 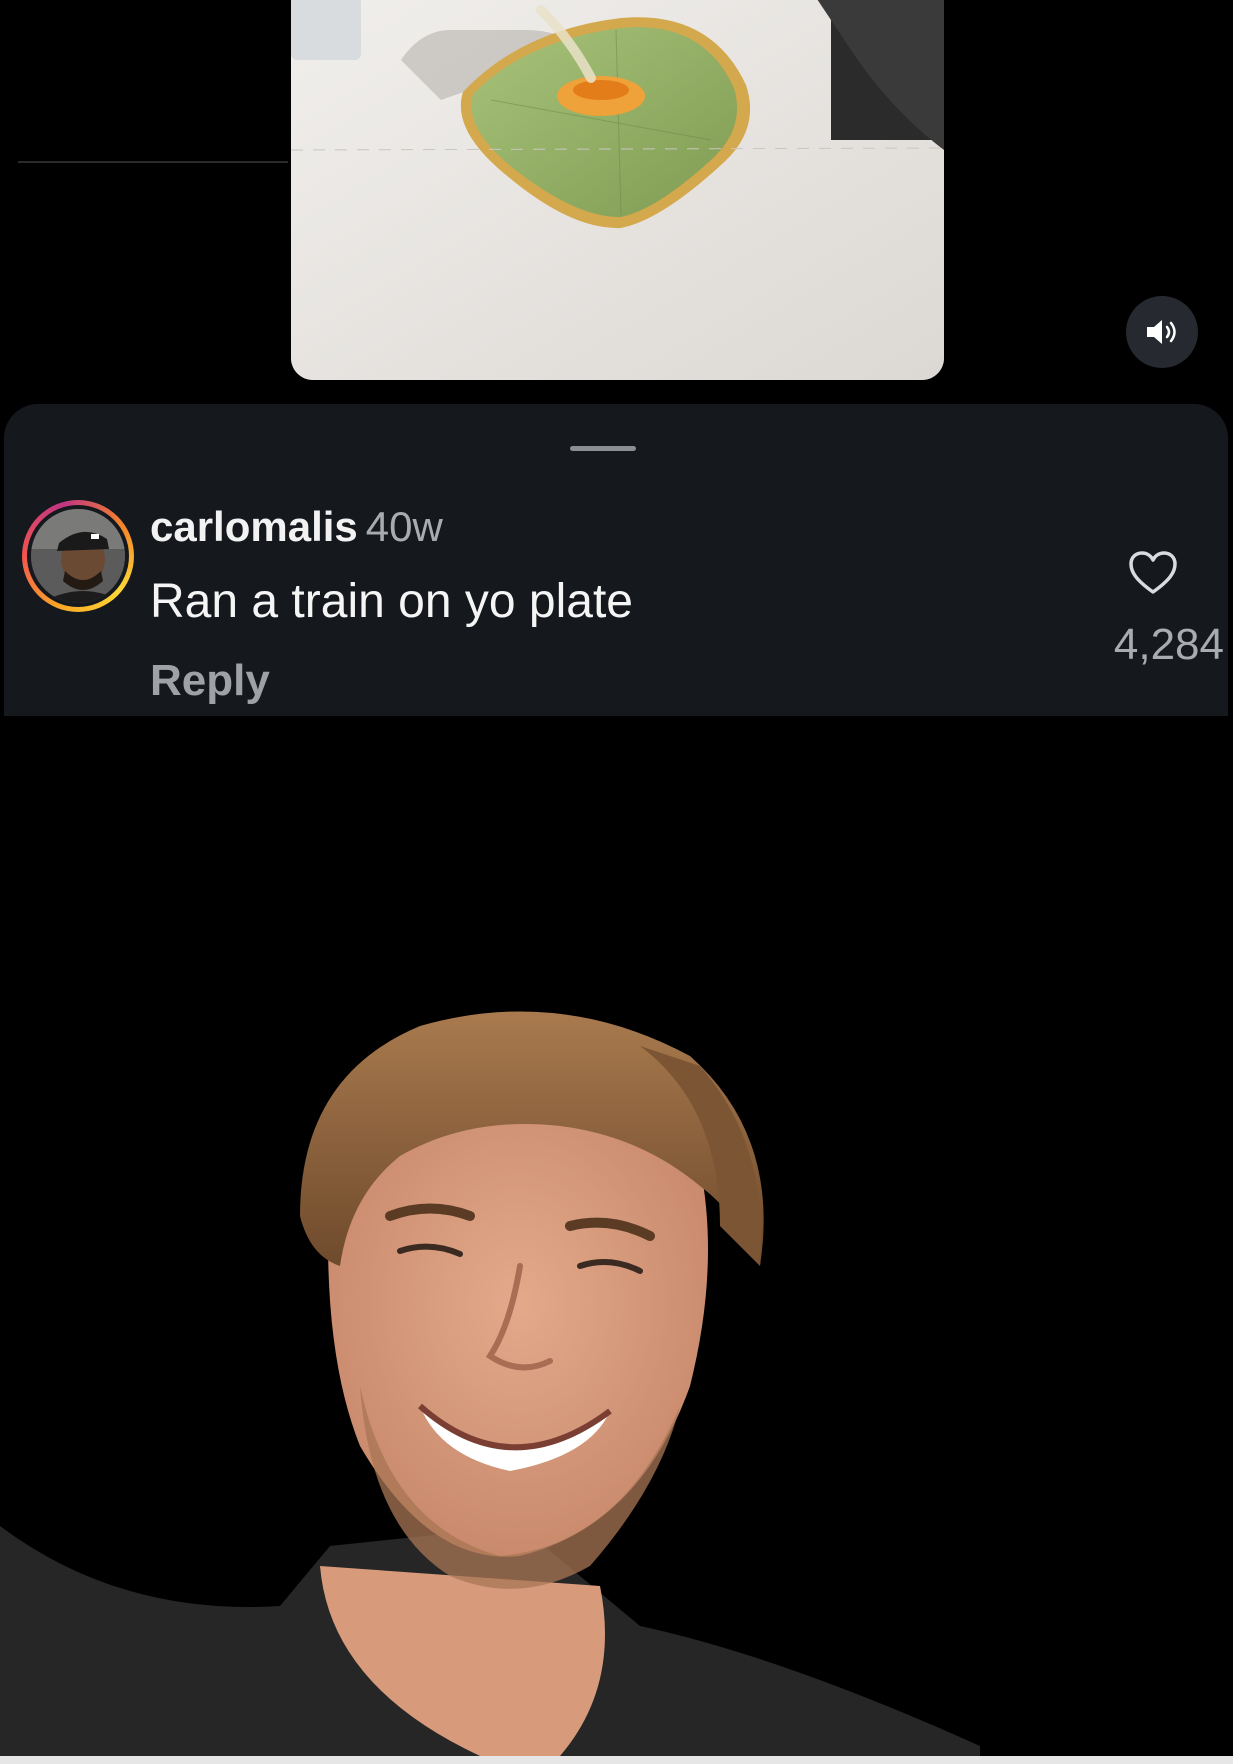 I want to click on comment-username: carlomalis, so click(x=254, y=526).